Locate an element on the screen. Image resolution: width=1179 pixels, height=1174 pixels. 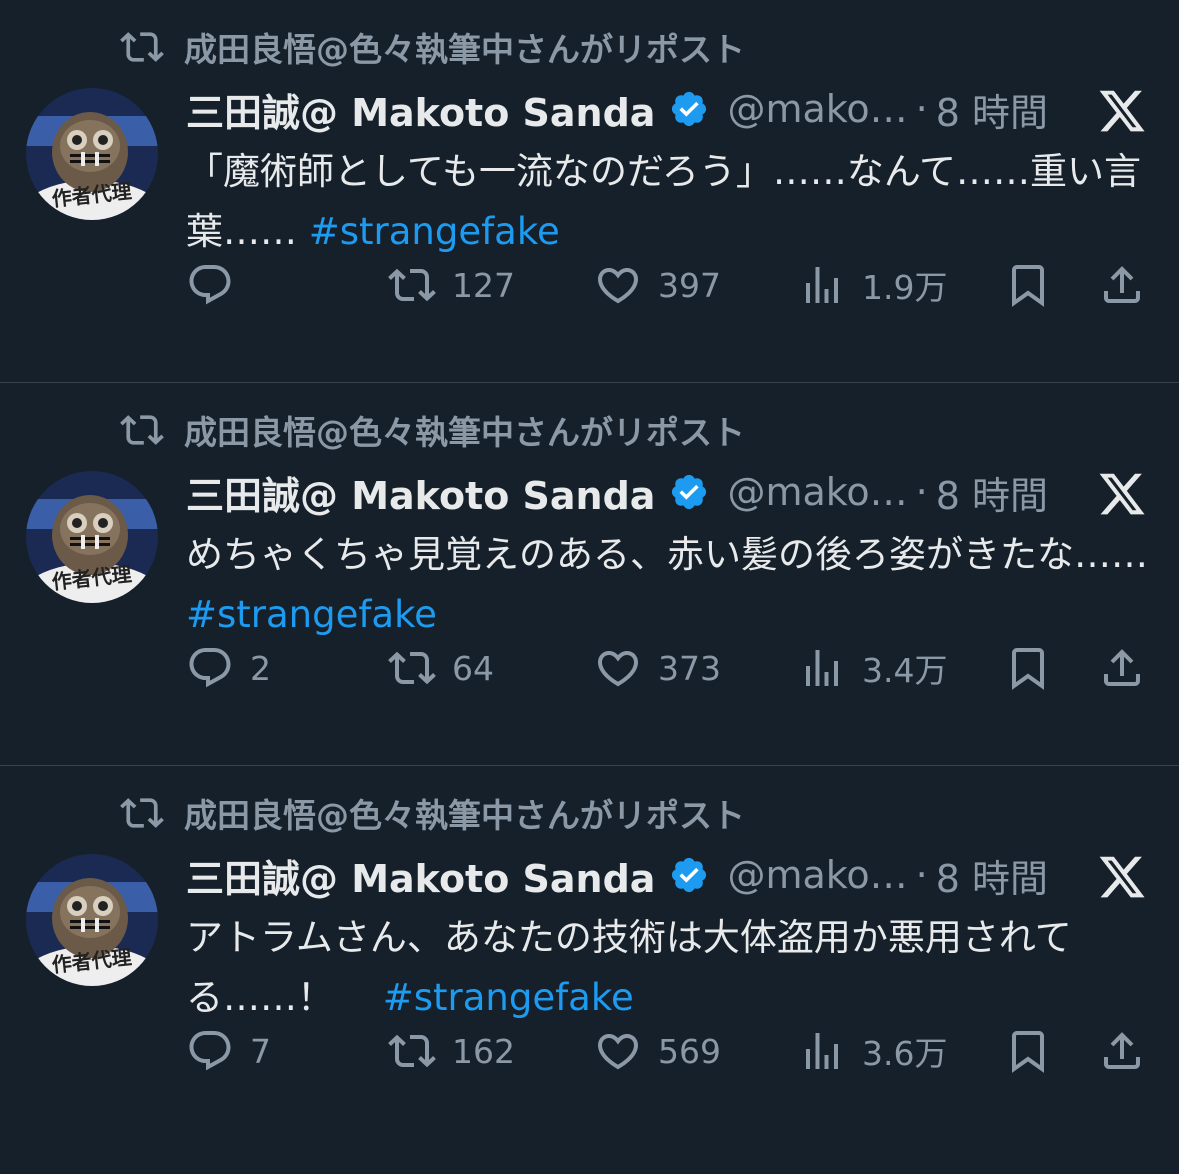
reply-button: 7 is located at coordinates (228, 1051).